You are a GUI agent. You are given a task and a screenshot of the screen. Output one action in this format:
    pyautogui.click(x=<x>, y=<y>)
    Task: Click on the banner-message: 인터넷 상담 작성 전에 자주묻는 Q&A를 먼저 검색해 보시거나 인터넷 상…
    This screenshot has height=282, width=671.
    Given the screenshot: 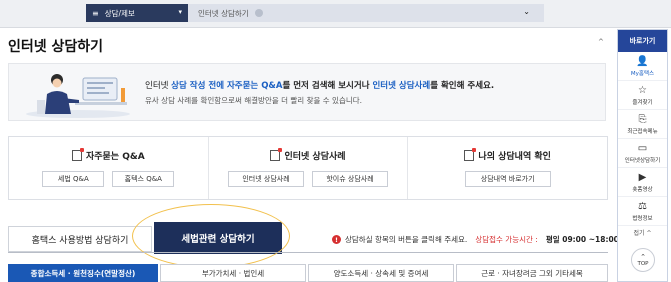 What is the action you would take?
    pyautogui.click(x=319, y=85)
    